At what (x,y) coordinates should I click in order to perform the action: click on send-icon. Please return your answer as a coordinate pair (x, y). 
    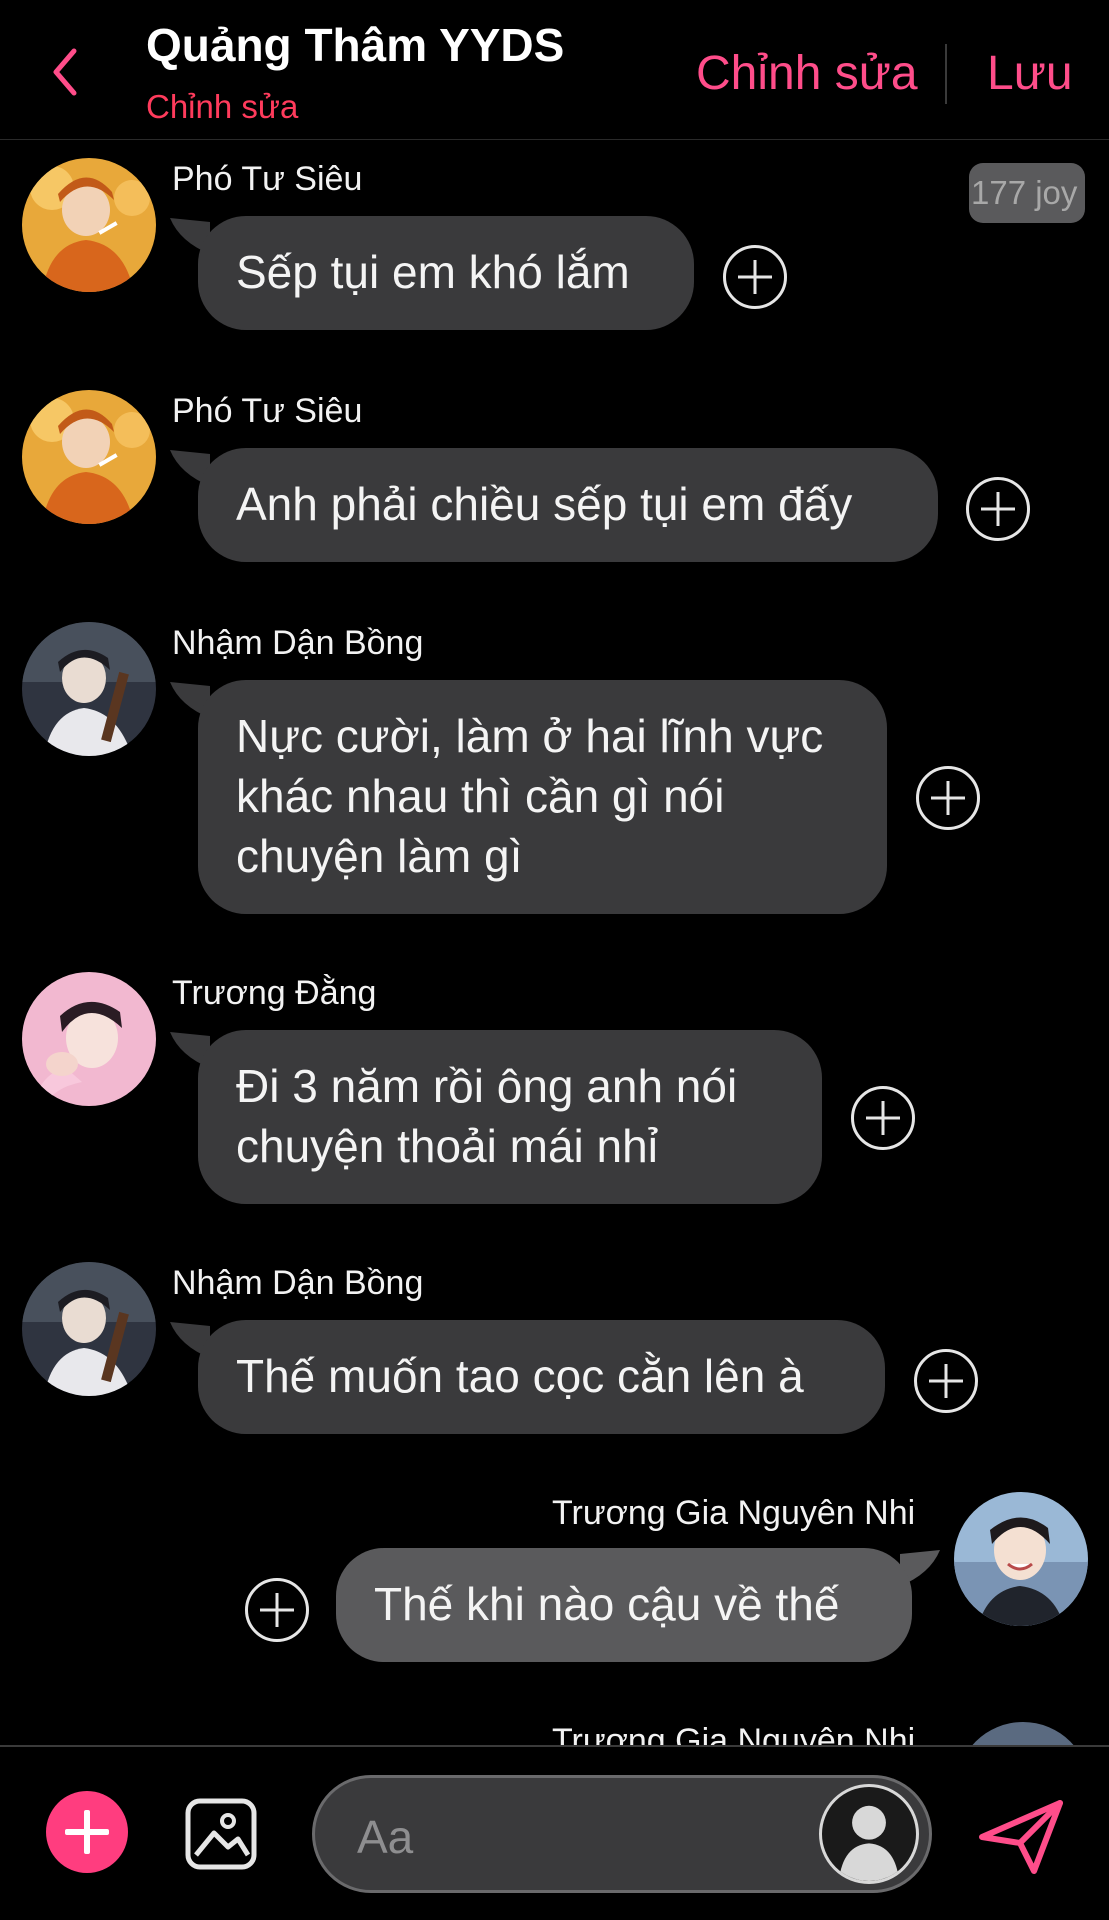
    Looking at the image, I should click on (1021, 1837).